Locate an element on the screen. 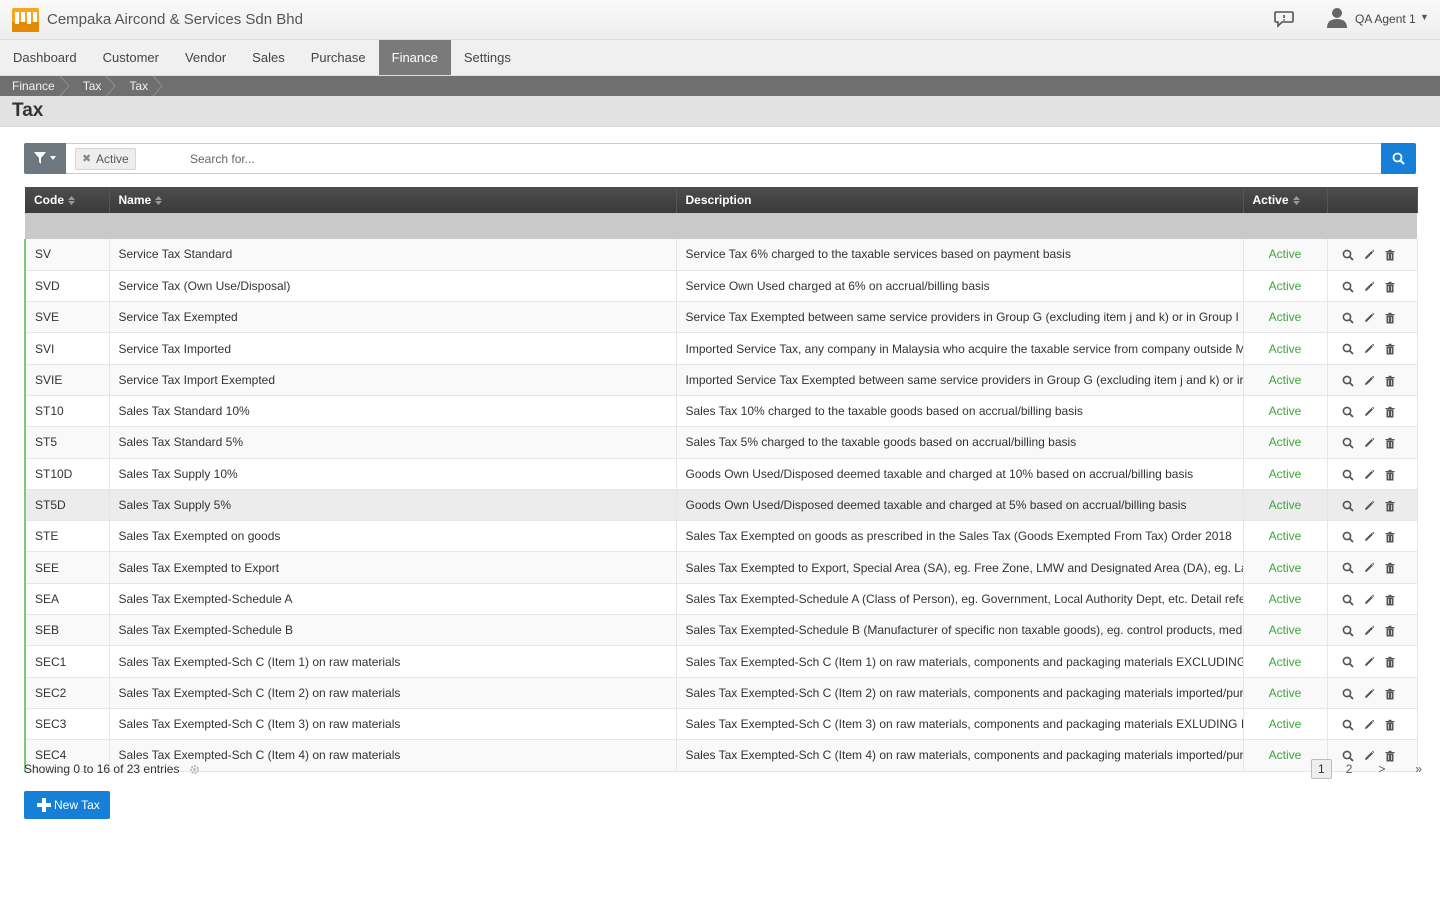 The height and width of the screenshot is (900, 1440). company-logo is located at coordinates (25, 20).